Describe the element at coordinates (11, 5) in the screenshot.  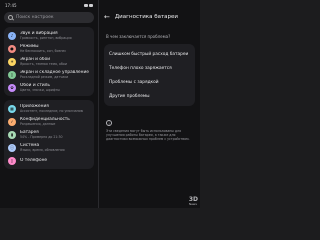
I see `status-time: 17:45` at that location.